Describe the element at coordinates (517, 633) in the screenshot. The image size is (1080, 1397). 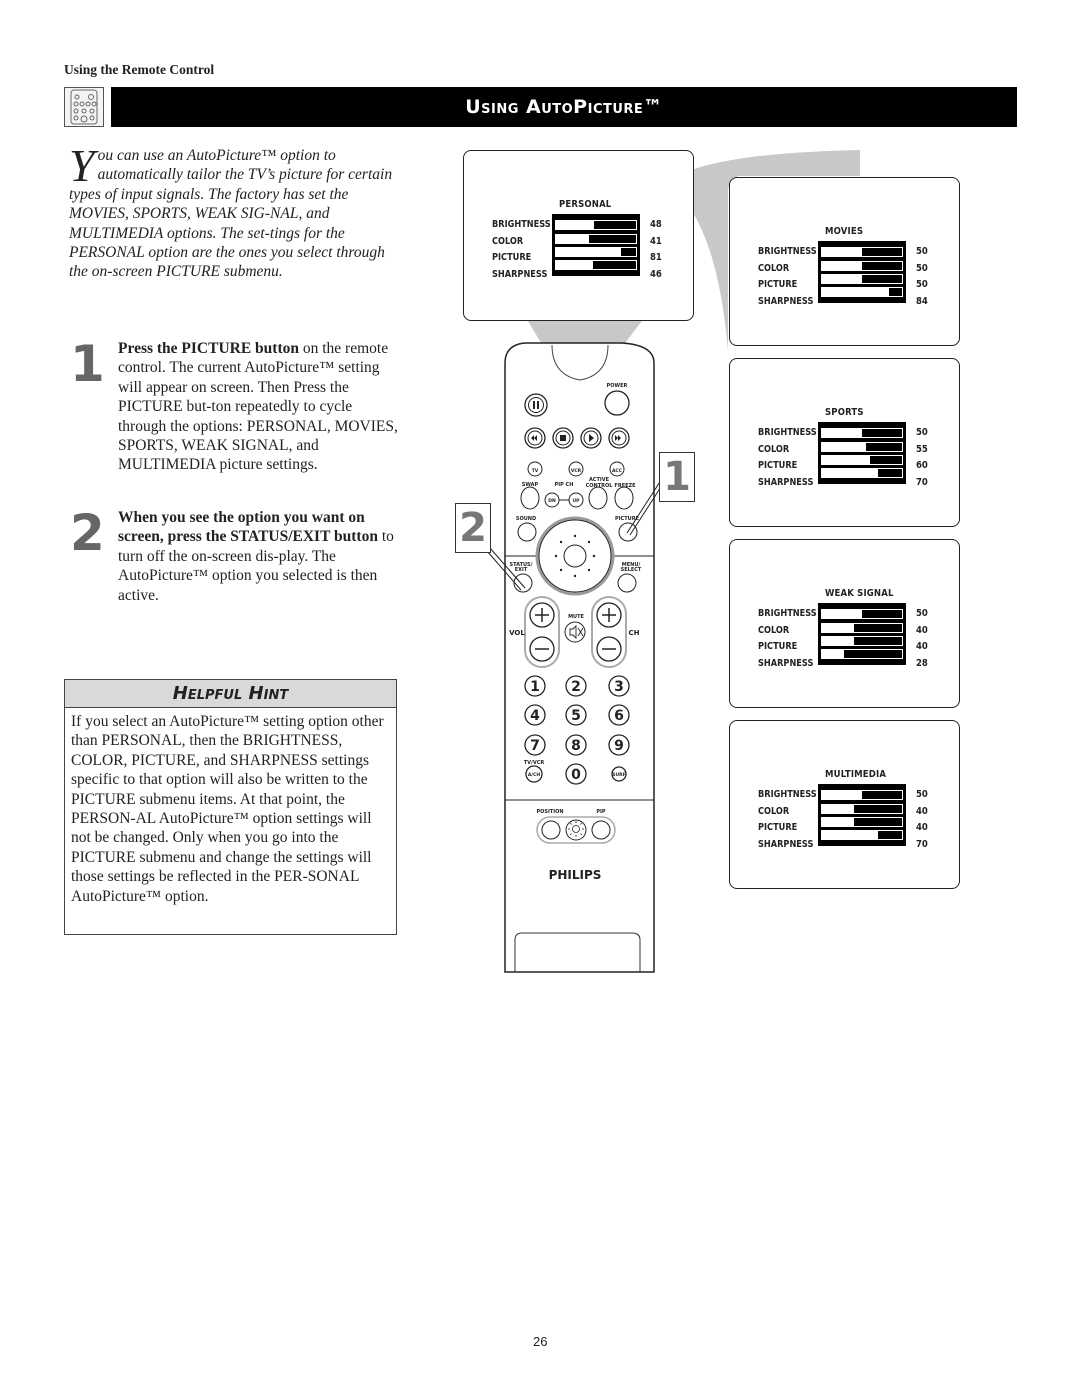
I see `vol-label: VOL` at that location.